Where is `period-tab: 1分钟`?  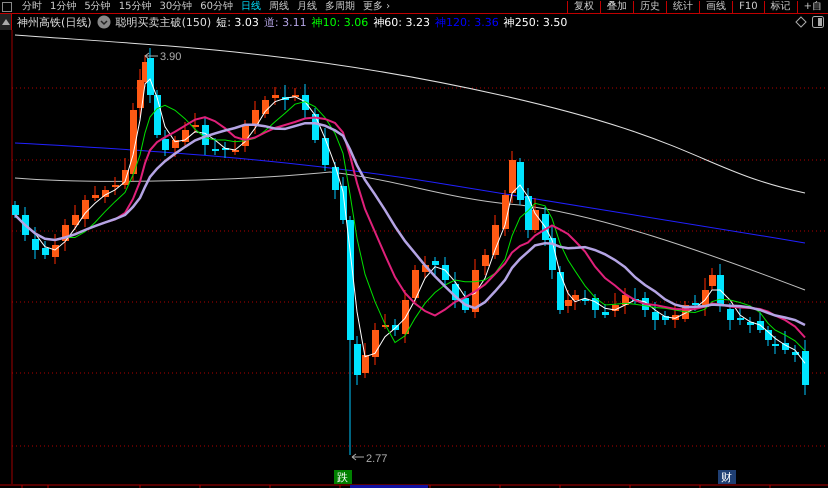
period-tab: 1分钟 is located at coordinates (63, 6).